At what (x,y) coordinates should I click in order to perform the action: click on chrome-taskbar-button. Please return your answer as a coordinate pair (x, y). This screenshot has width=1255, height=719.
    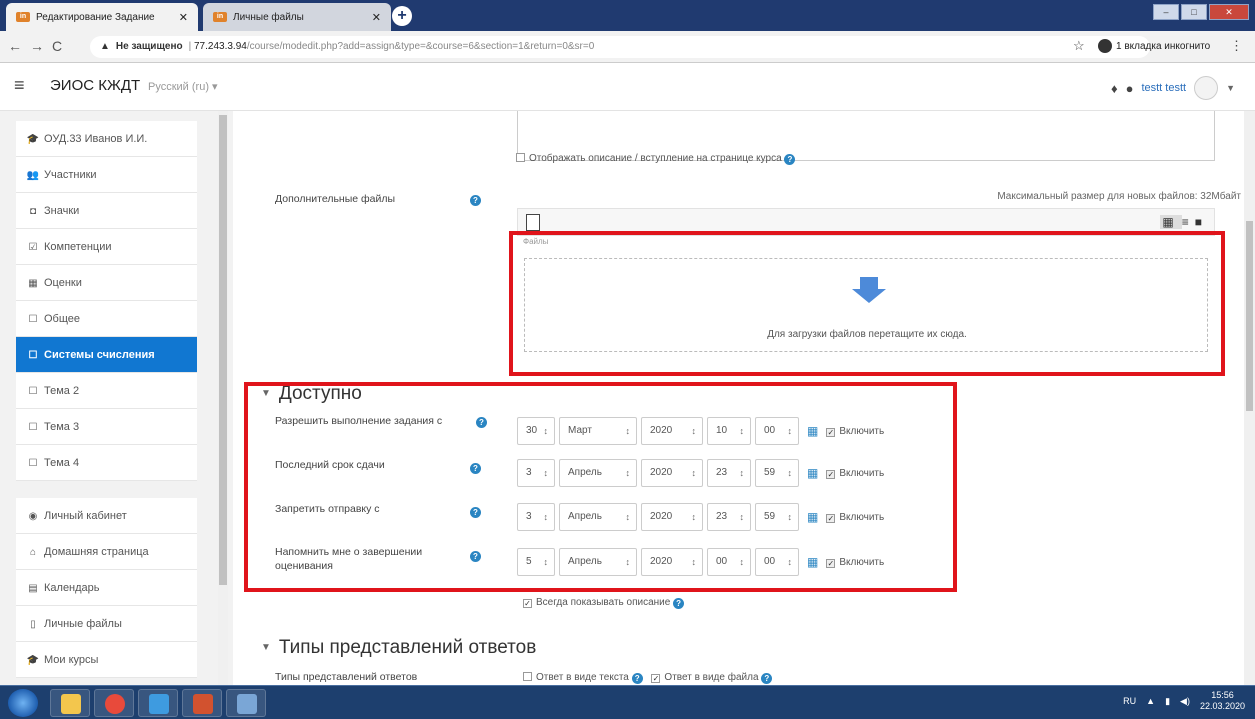
    Looking at the image, I should click on (114, 703).